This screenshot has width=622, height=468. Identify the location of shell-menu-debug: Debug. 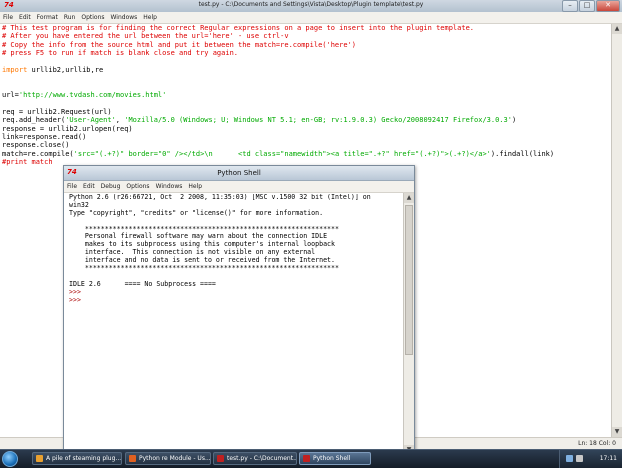
(111, 186).